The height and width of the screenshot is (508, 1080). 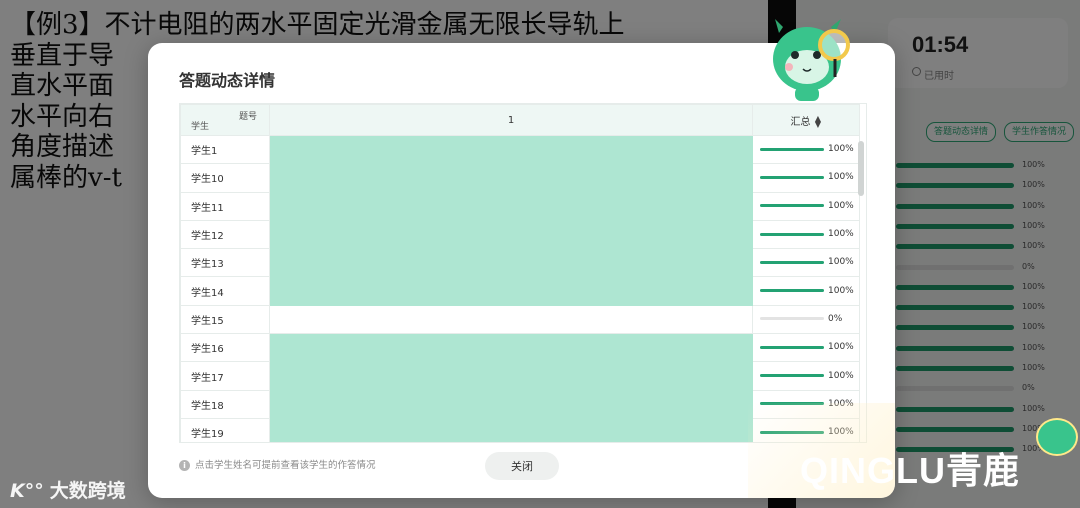 What do you see at coordinates (225, 348) in the screenshot?
I see `student-name-link: 学生16` at bounding box center [225, 348].